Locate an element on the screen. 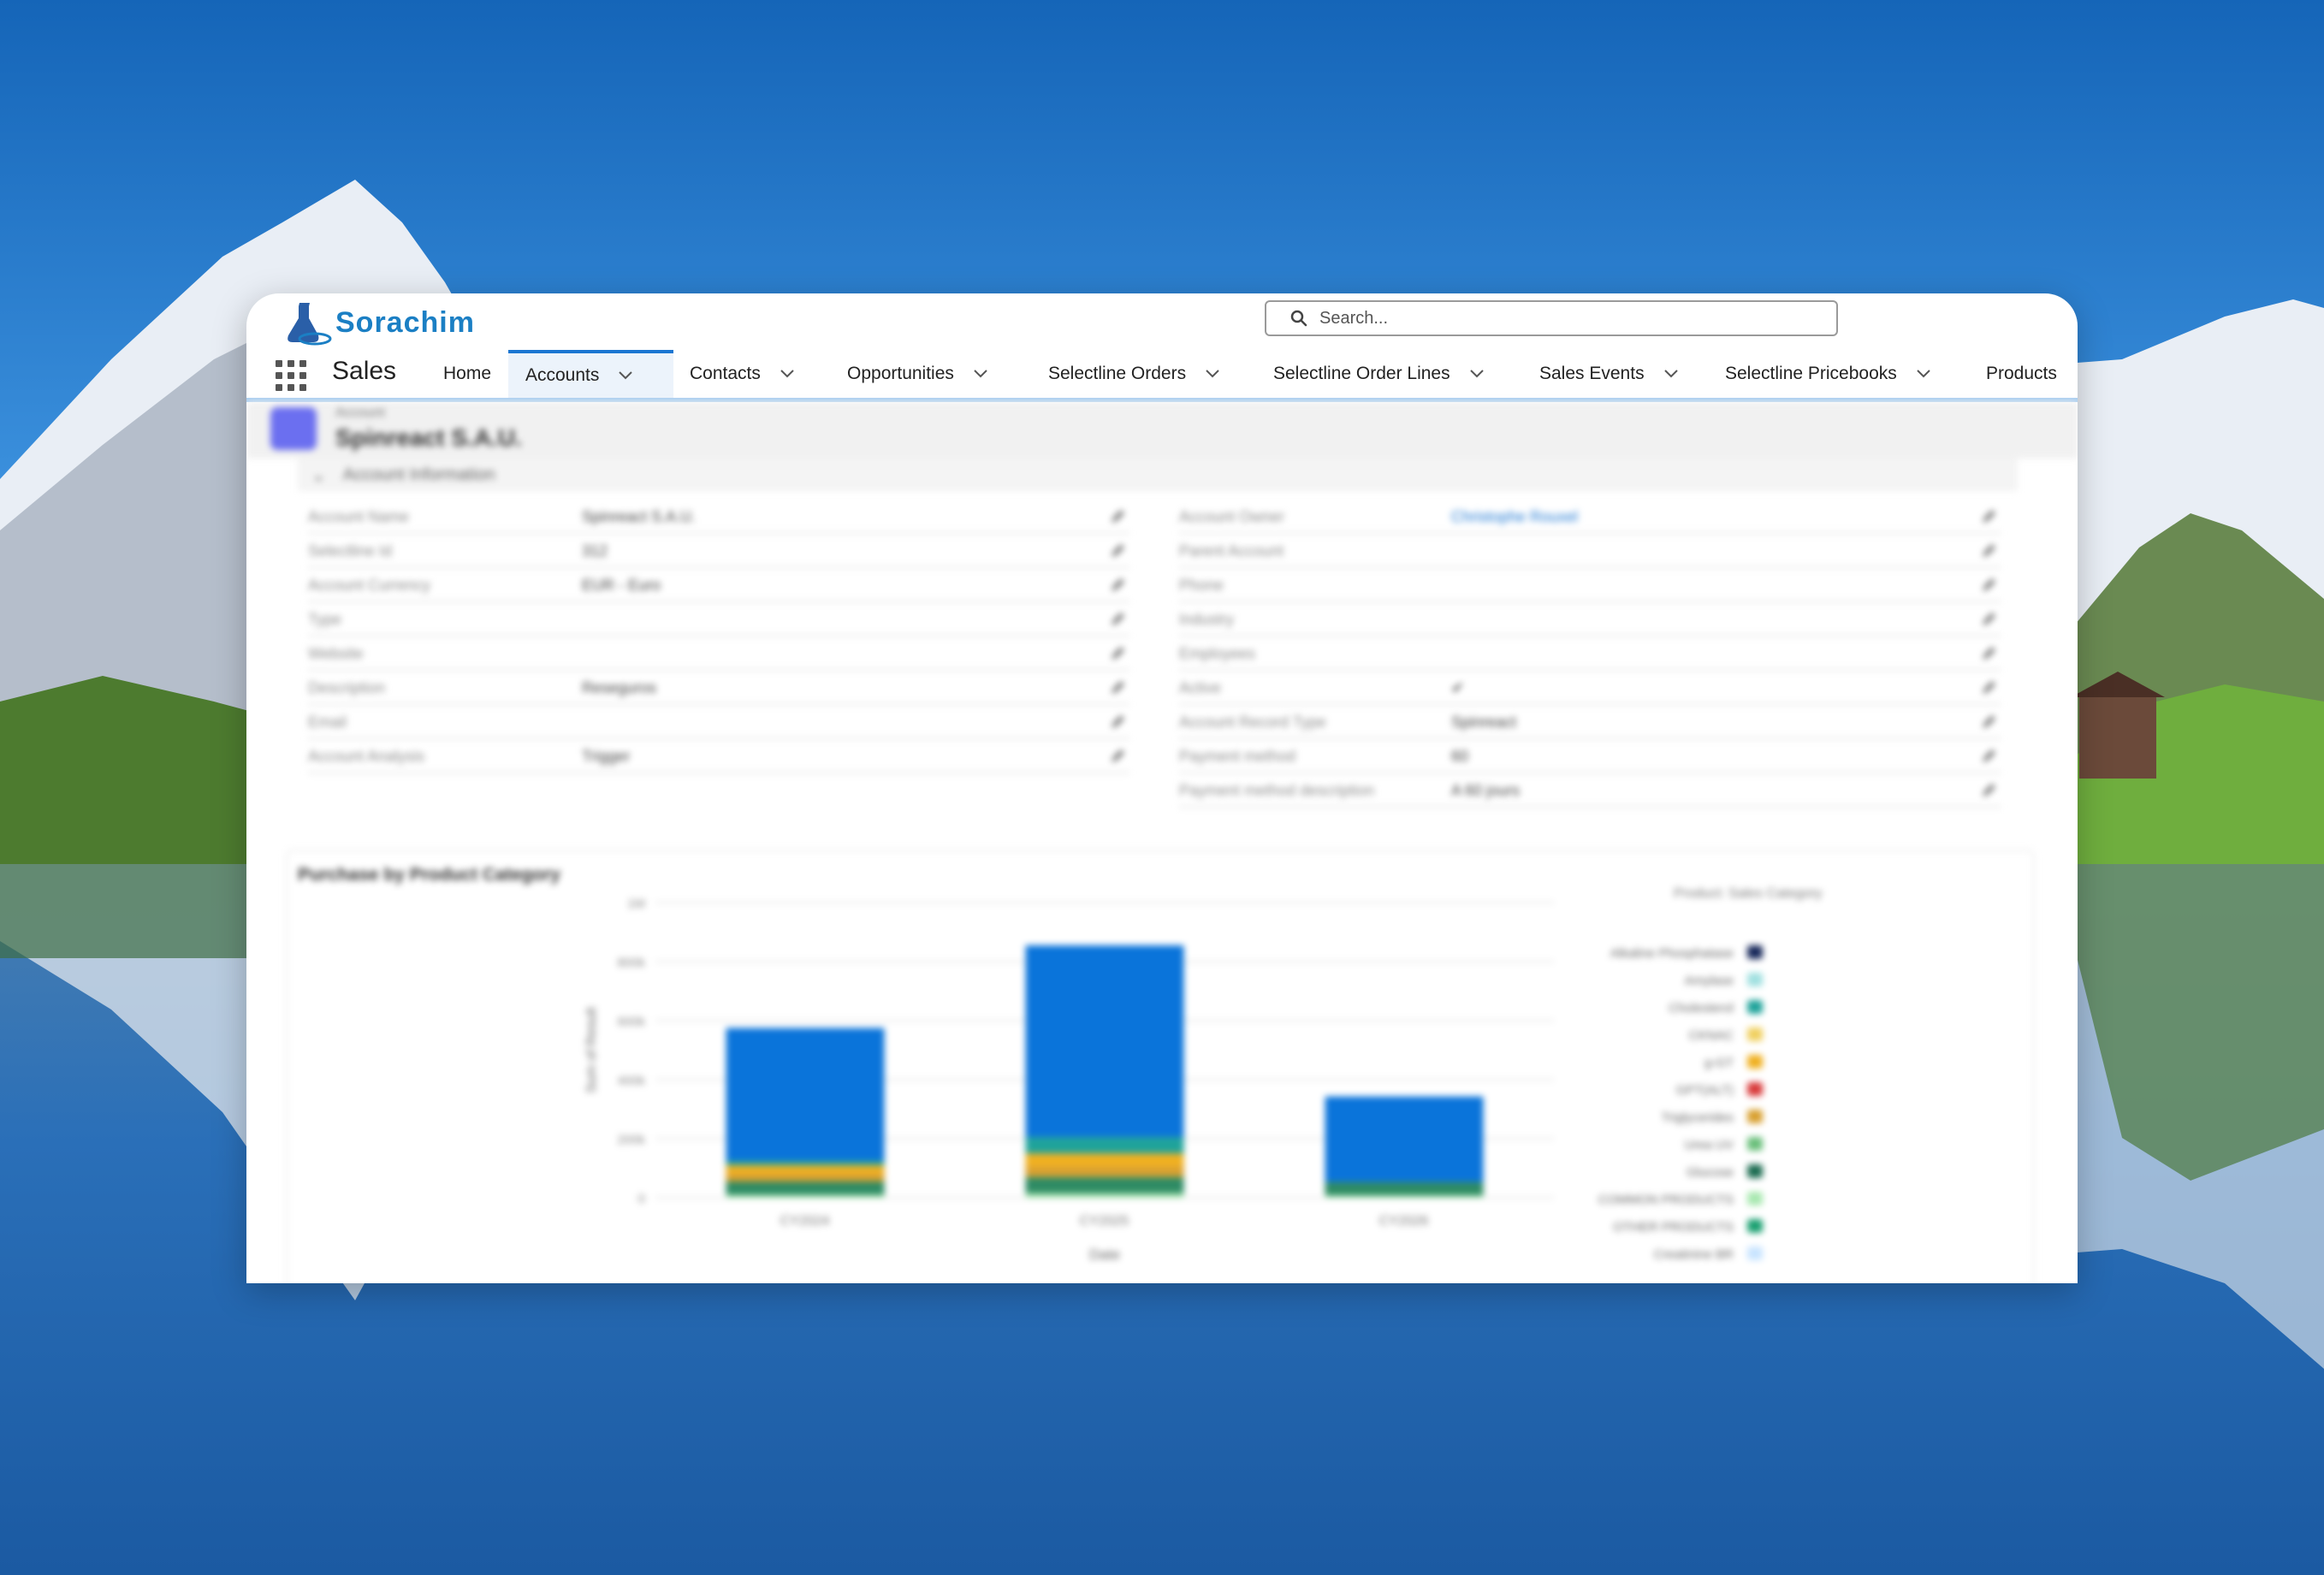 The width and height of the screenshot is (2324, 1575). global-search is located at coordinates (1551, 318).